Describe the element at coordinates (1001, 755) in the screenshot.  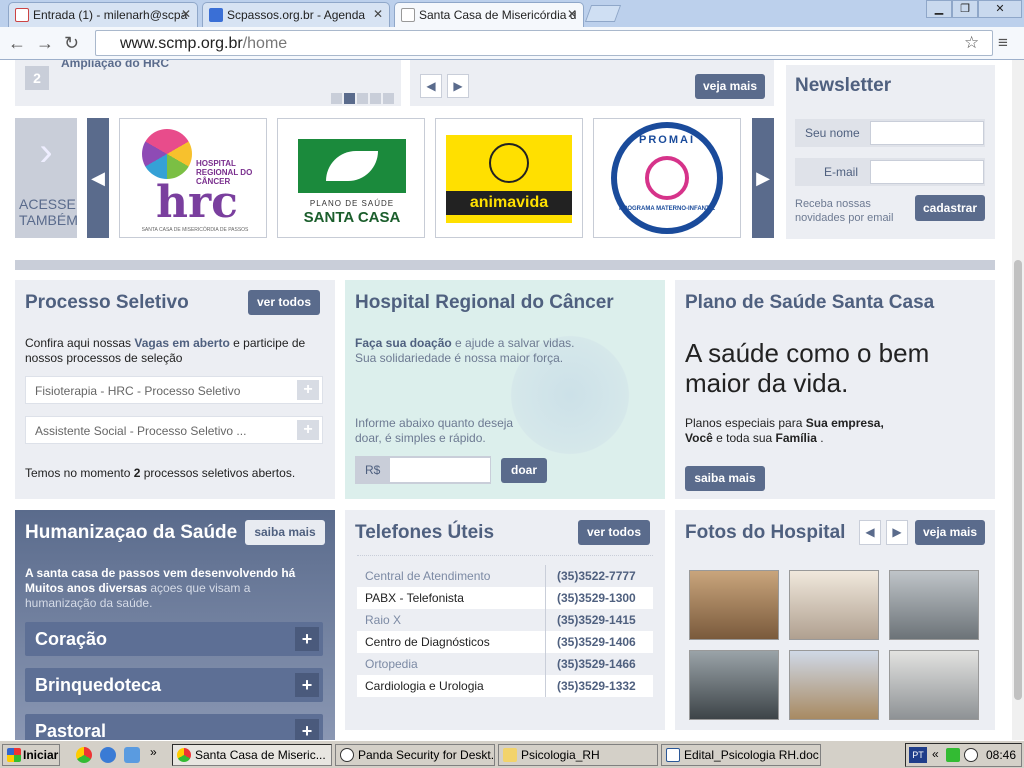
I see `clock: 08:46` at that location.